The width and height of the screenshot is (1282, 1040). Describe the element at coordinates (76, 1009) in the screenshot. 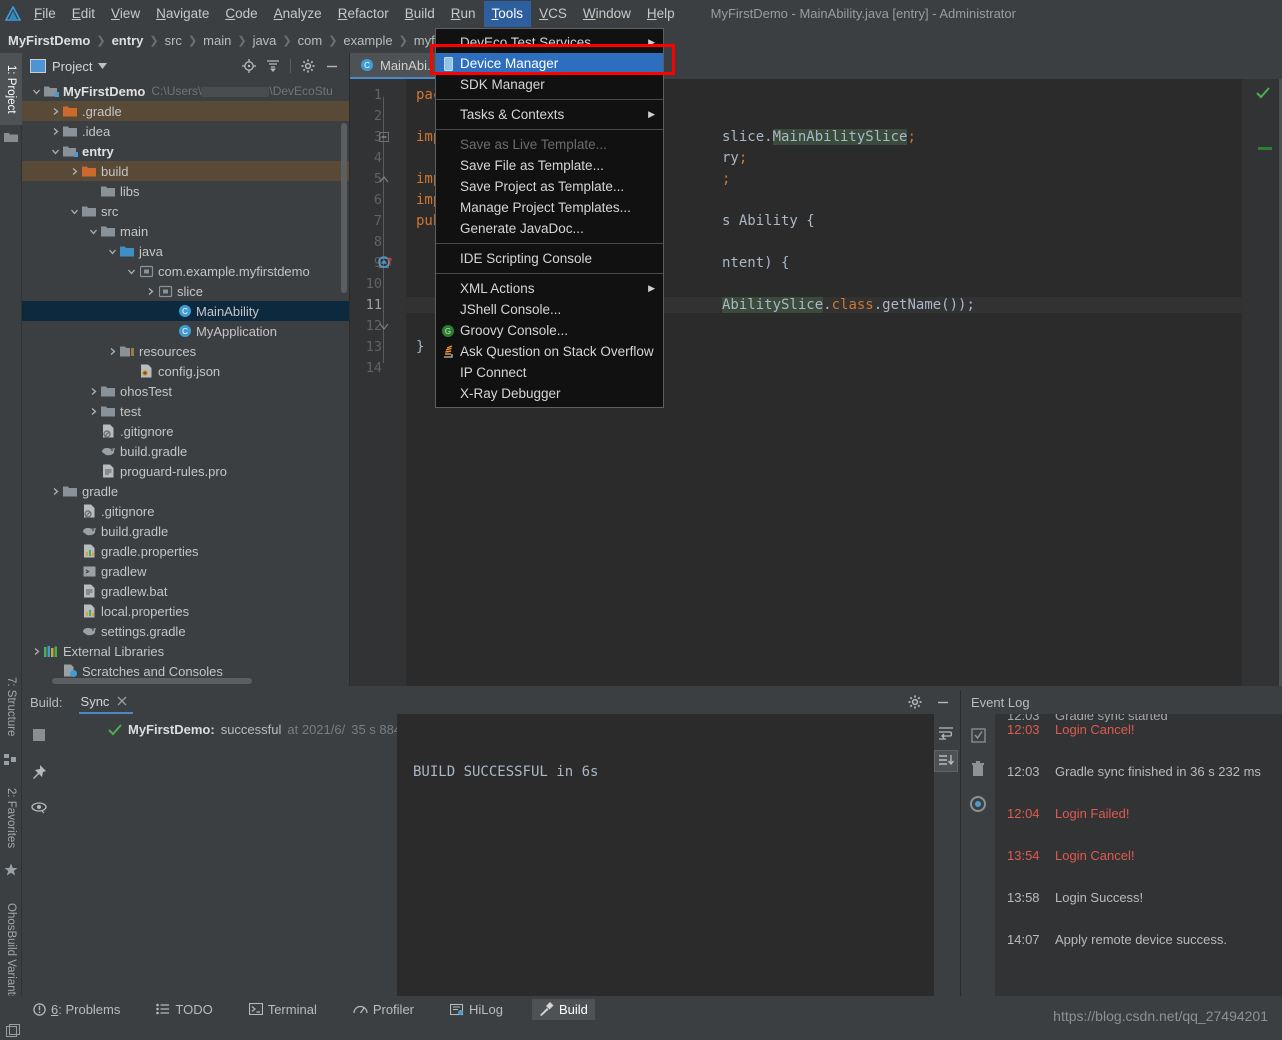

I see `status-tab-6-problems: 6: Problems` at that location.